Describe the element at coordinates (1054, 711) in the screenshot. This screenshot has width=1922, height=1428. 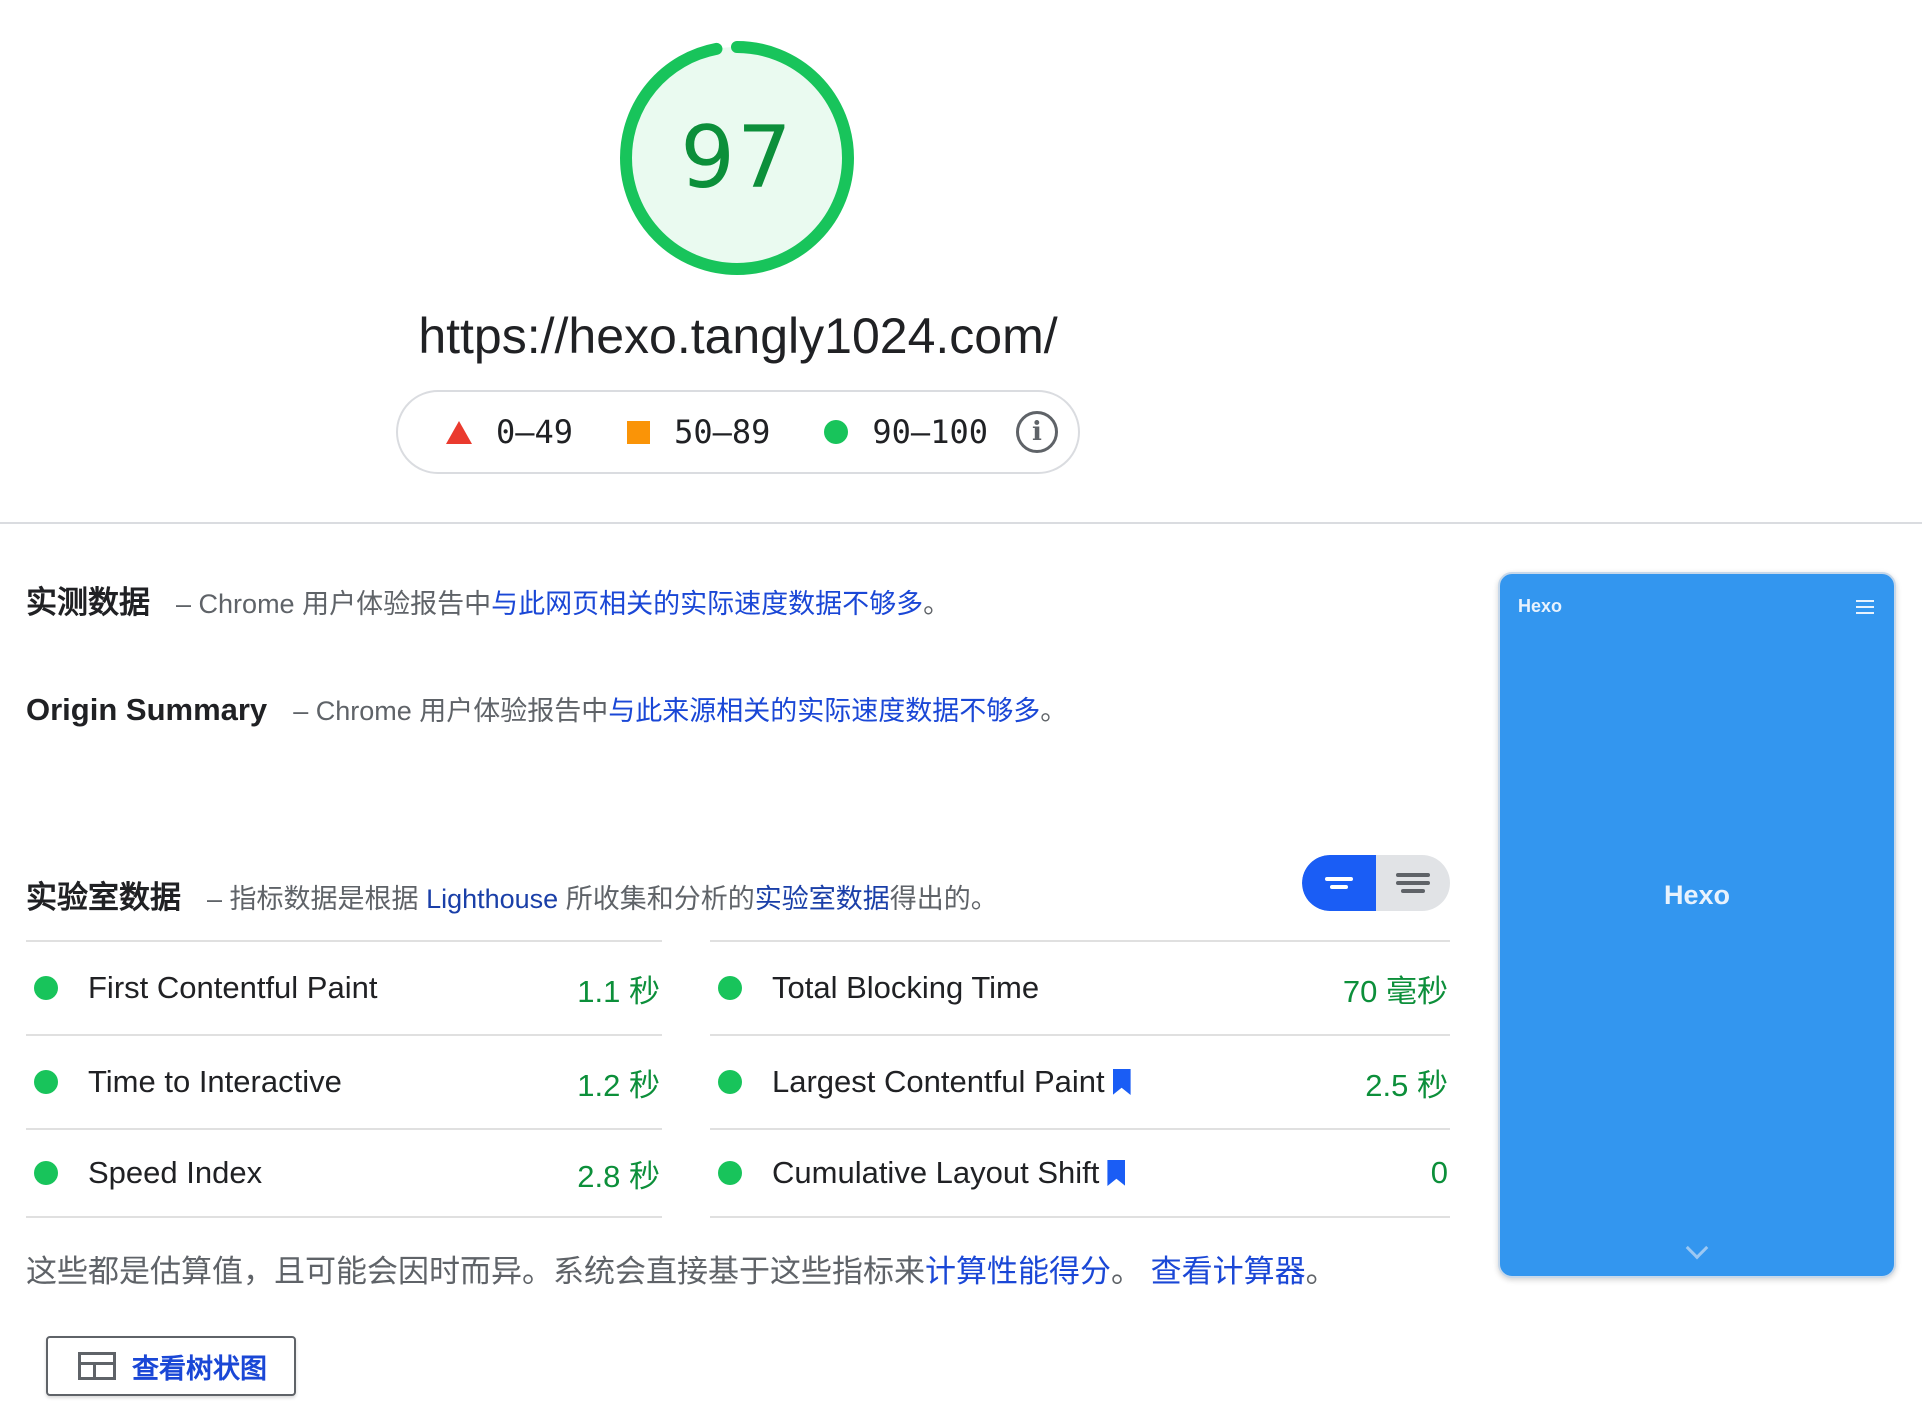
I see `origin-summary-suffix: 。` at that location.